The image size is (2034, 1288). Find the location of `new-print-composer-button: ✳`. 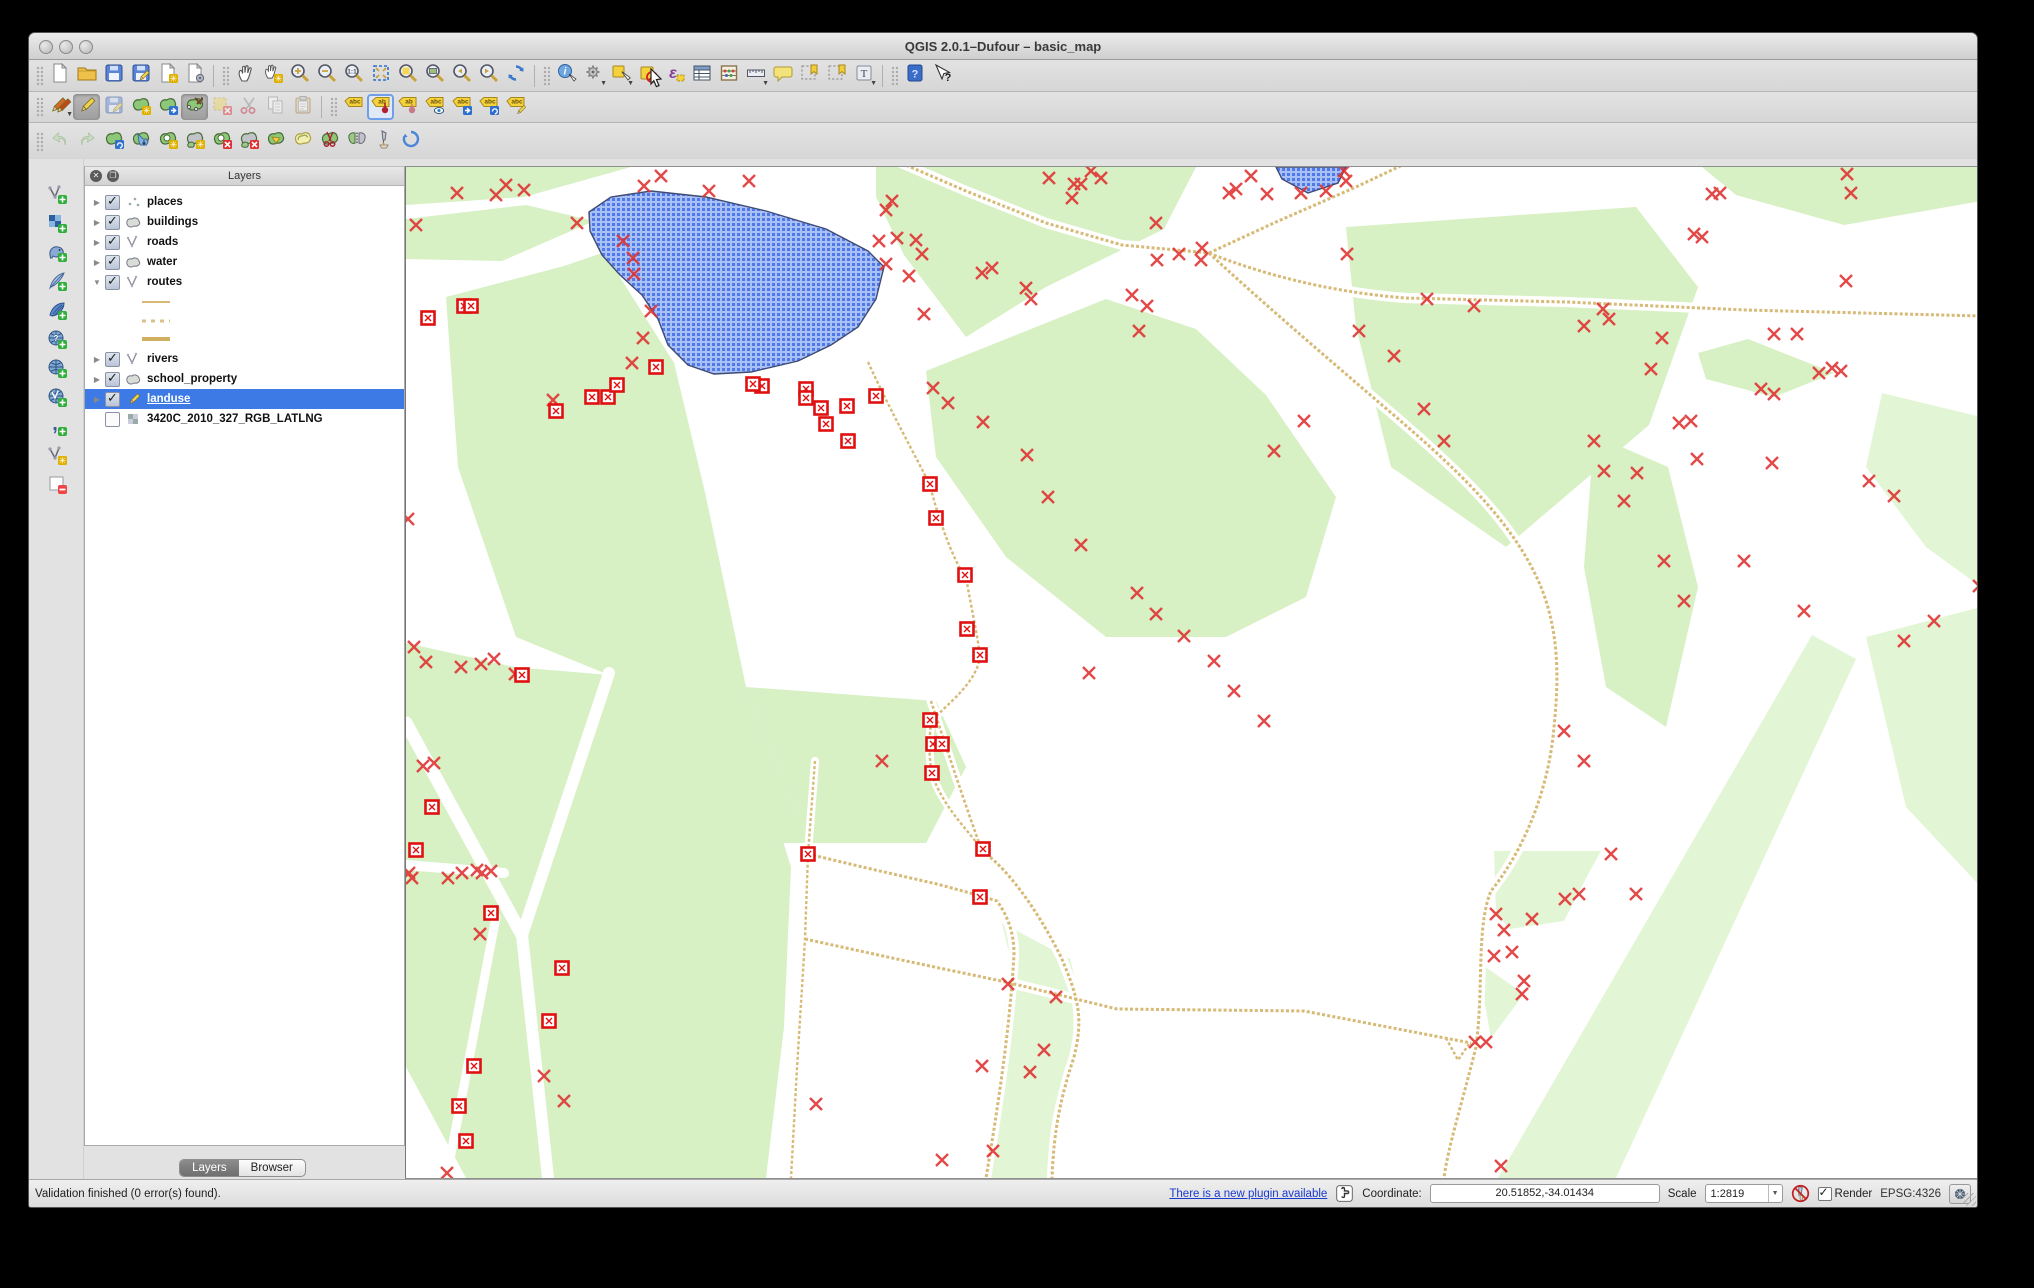

new-print-composer-button: ✳ is located at coordinates (167, 75).